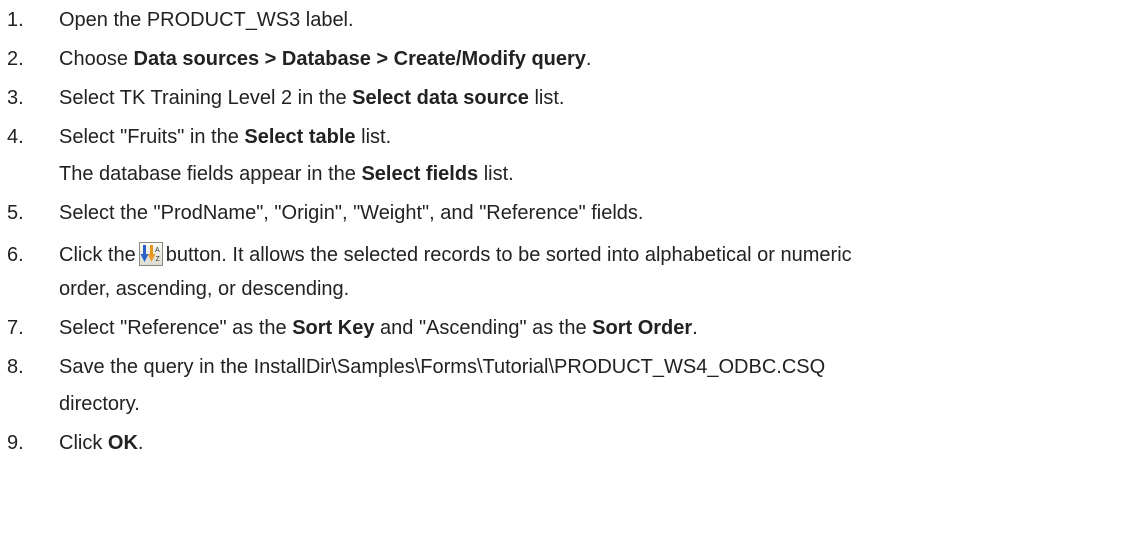  I want to click on select-fields-term: Select fields, so click(420, 174).